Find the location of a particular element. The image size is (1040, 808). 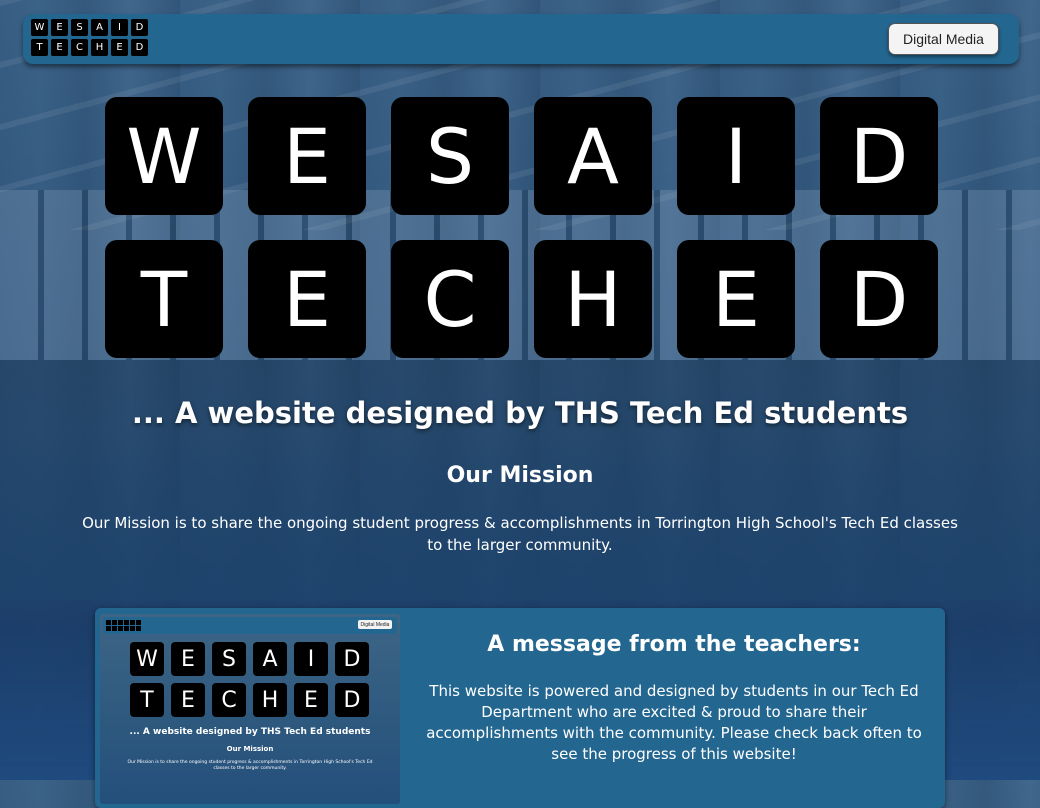

preview-digital-media-button: Digital Media is located at coordinates (375, 624).